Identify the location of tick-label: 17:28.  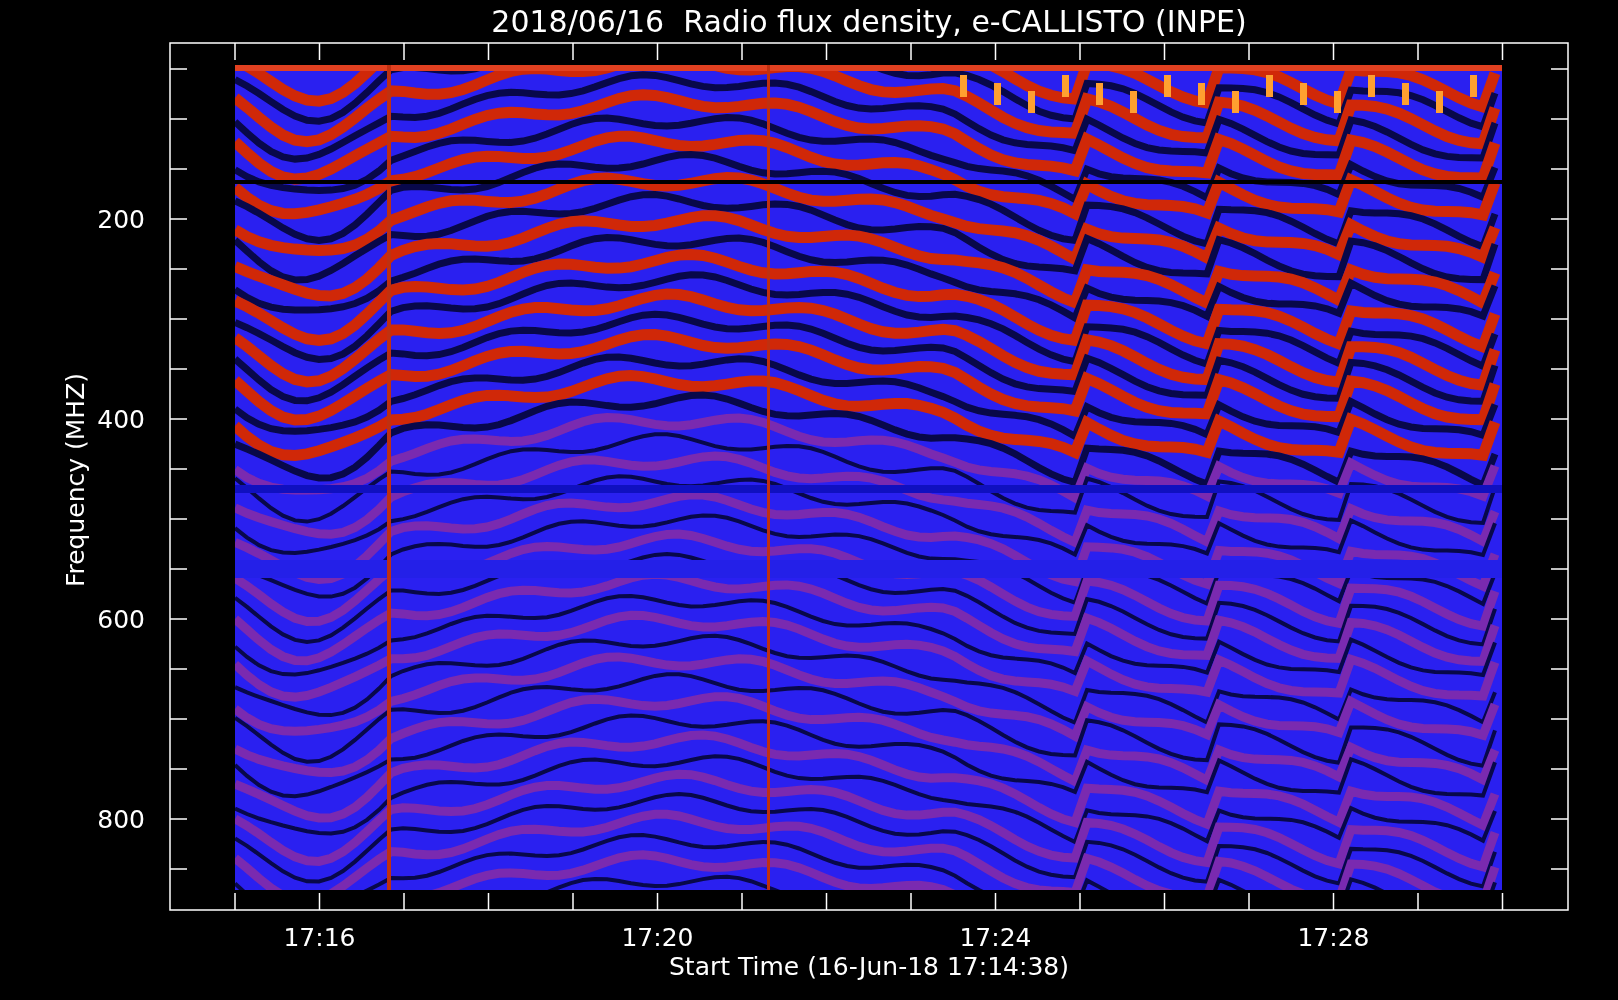
(1333, 937).